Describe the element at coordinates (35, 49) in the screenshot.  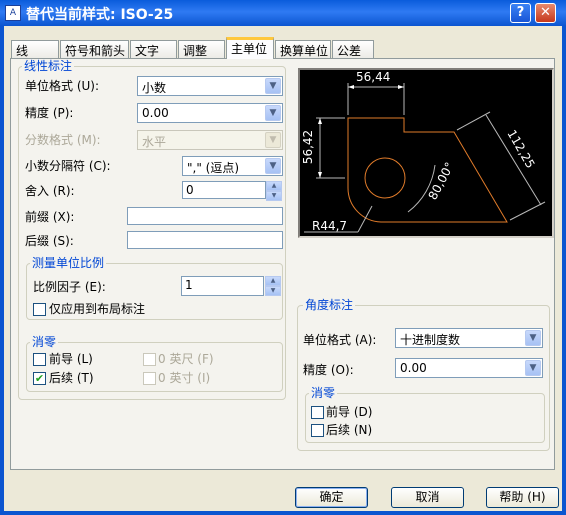
I see `tab-lines: 线` at that location.